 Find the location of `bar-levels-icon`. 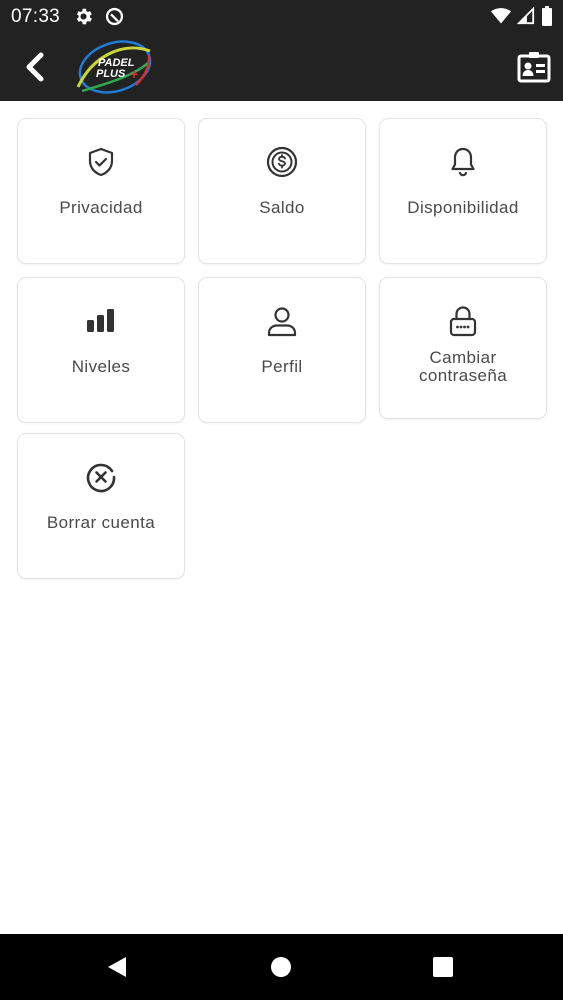

bar-levels-icon is located at coordinates (100, 320).